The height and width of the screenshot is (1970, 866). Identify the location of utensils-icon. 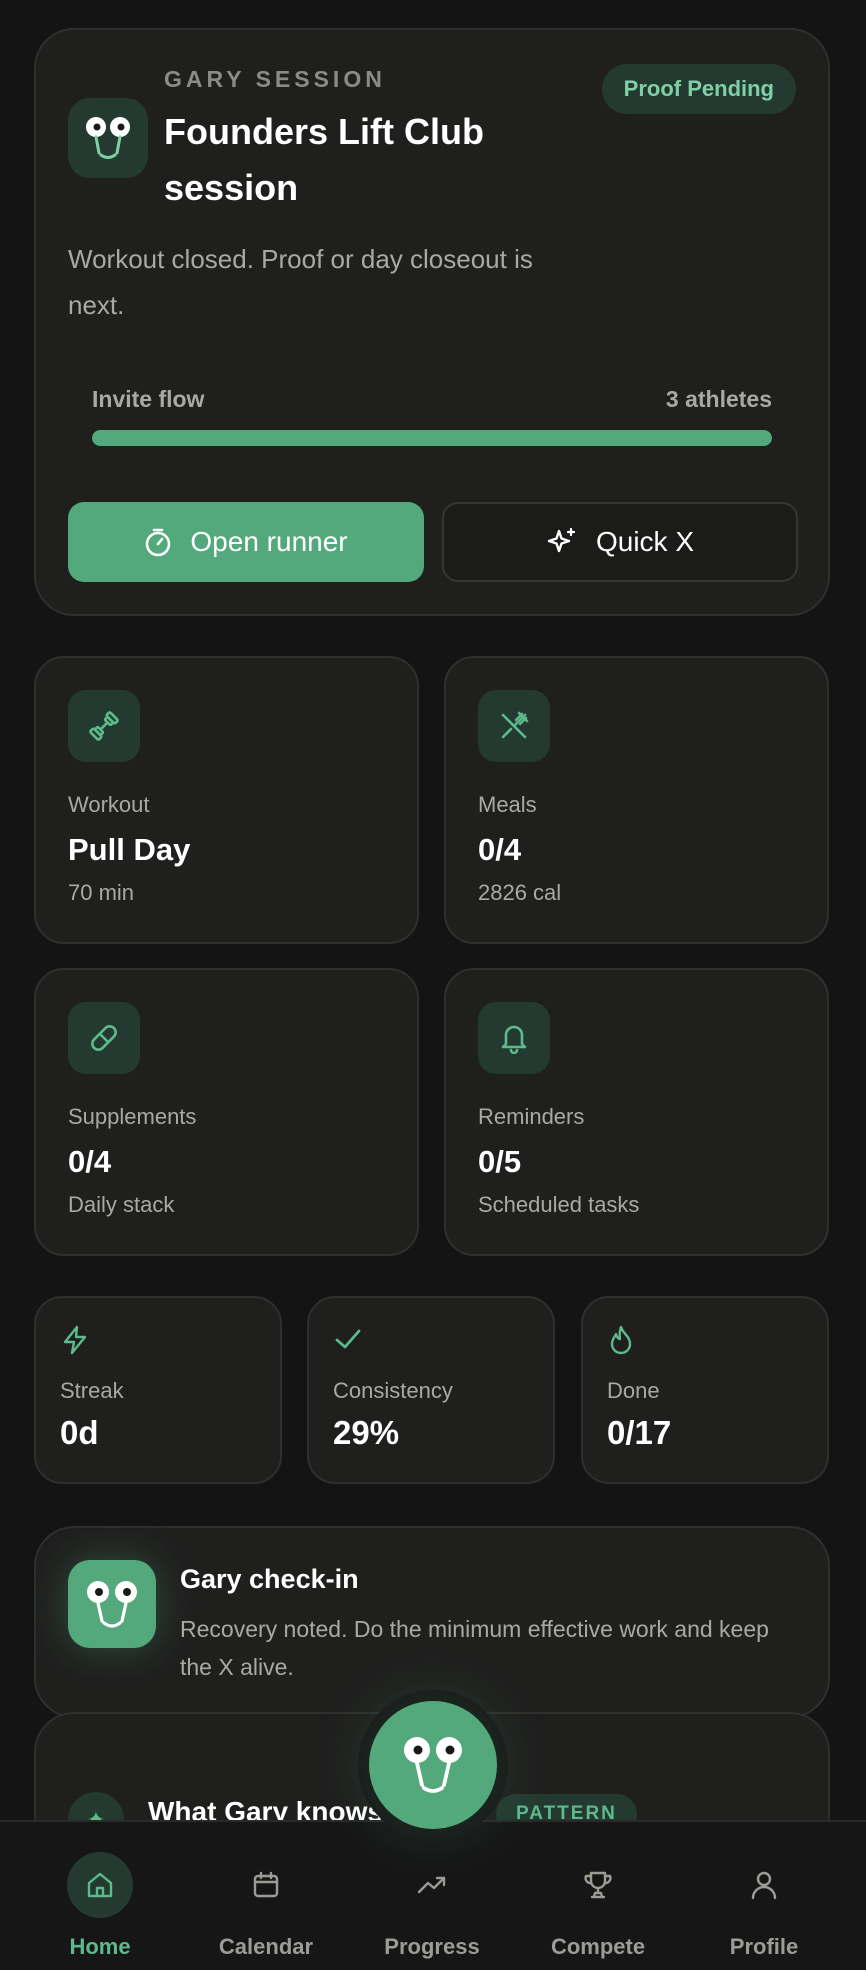
(514, 726).